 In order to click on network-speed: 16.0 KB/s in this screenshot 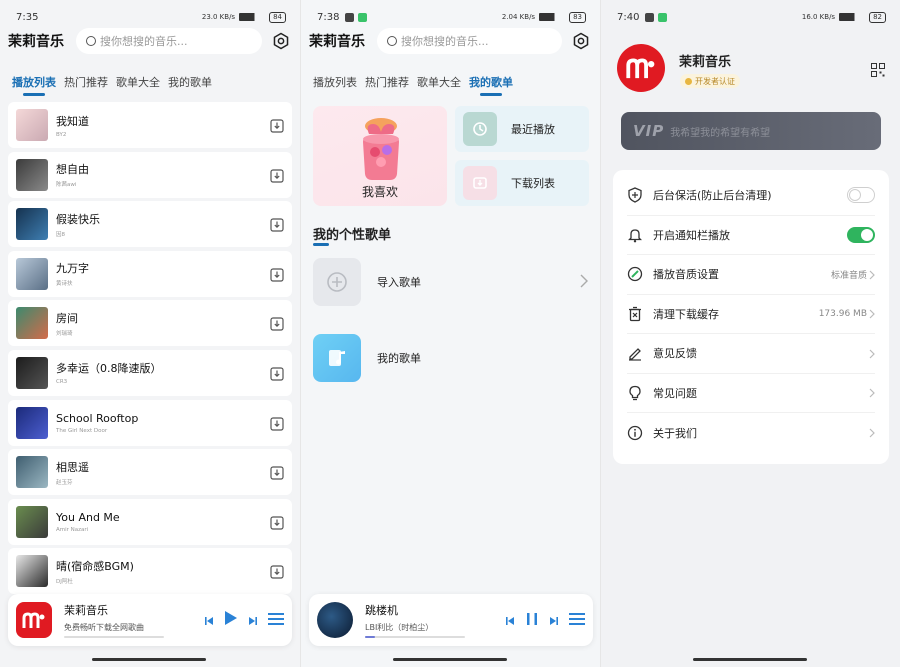, I will do `click(818, 17)`.